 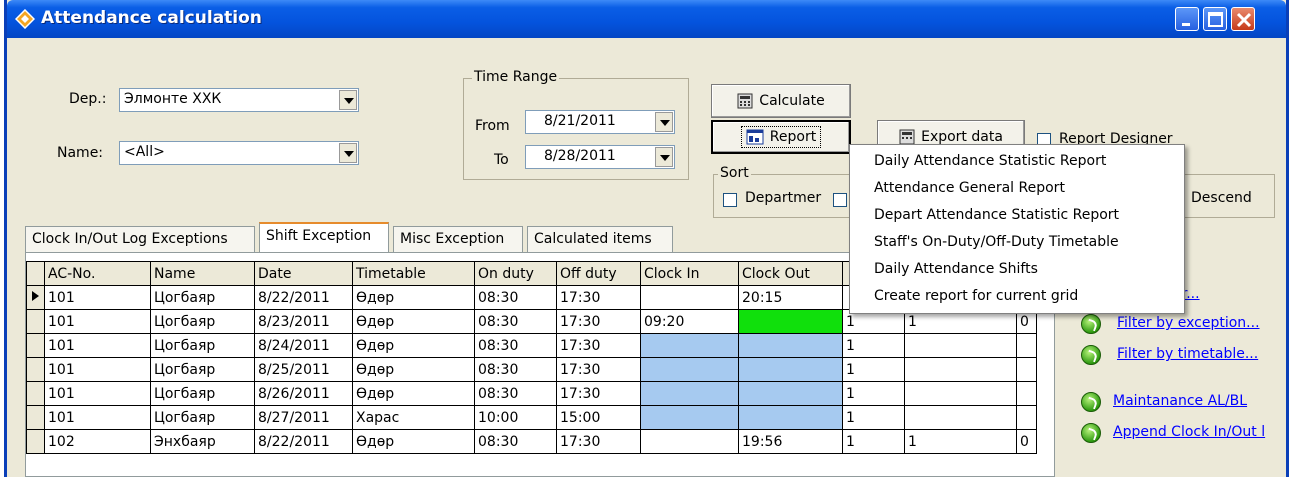 What do you see at coordinates (1026, 441) in the screenshot?
I see `table-cell: 0` at bounding box center [1026, 441].